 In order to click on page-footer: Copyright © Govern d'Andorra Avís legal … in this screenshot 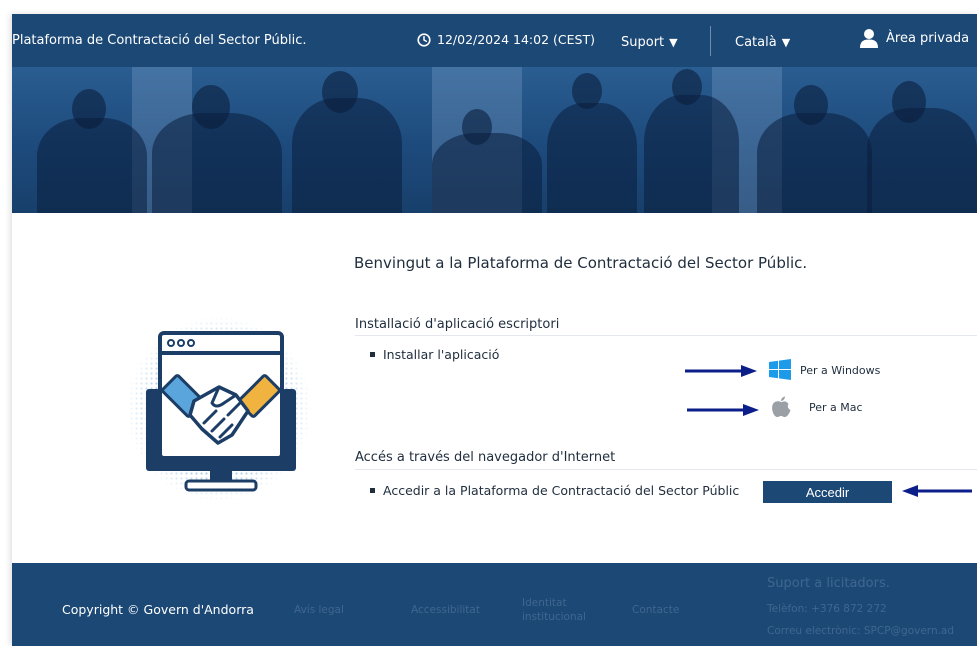, I will do `click(494, 604)`.